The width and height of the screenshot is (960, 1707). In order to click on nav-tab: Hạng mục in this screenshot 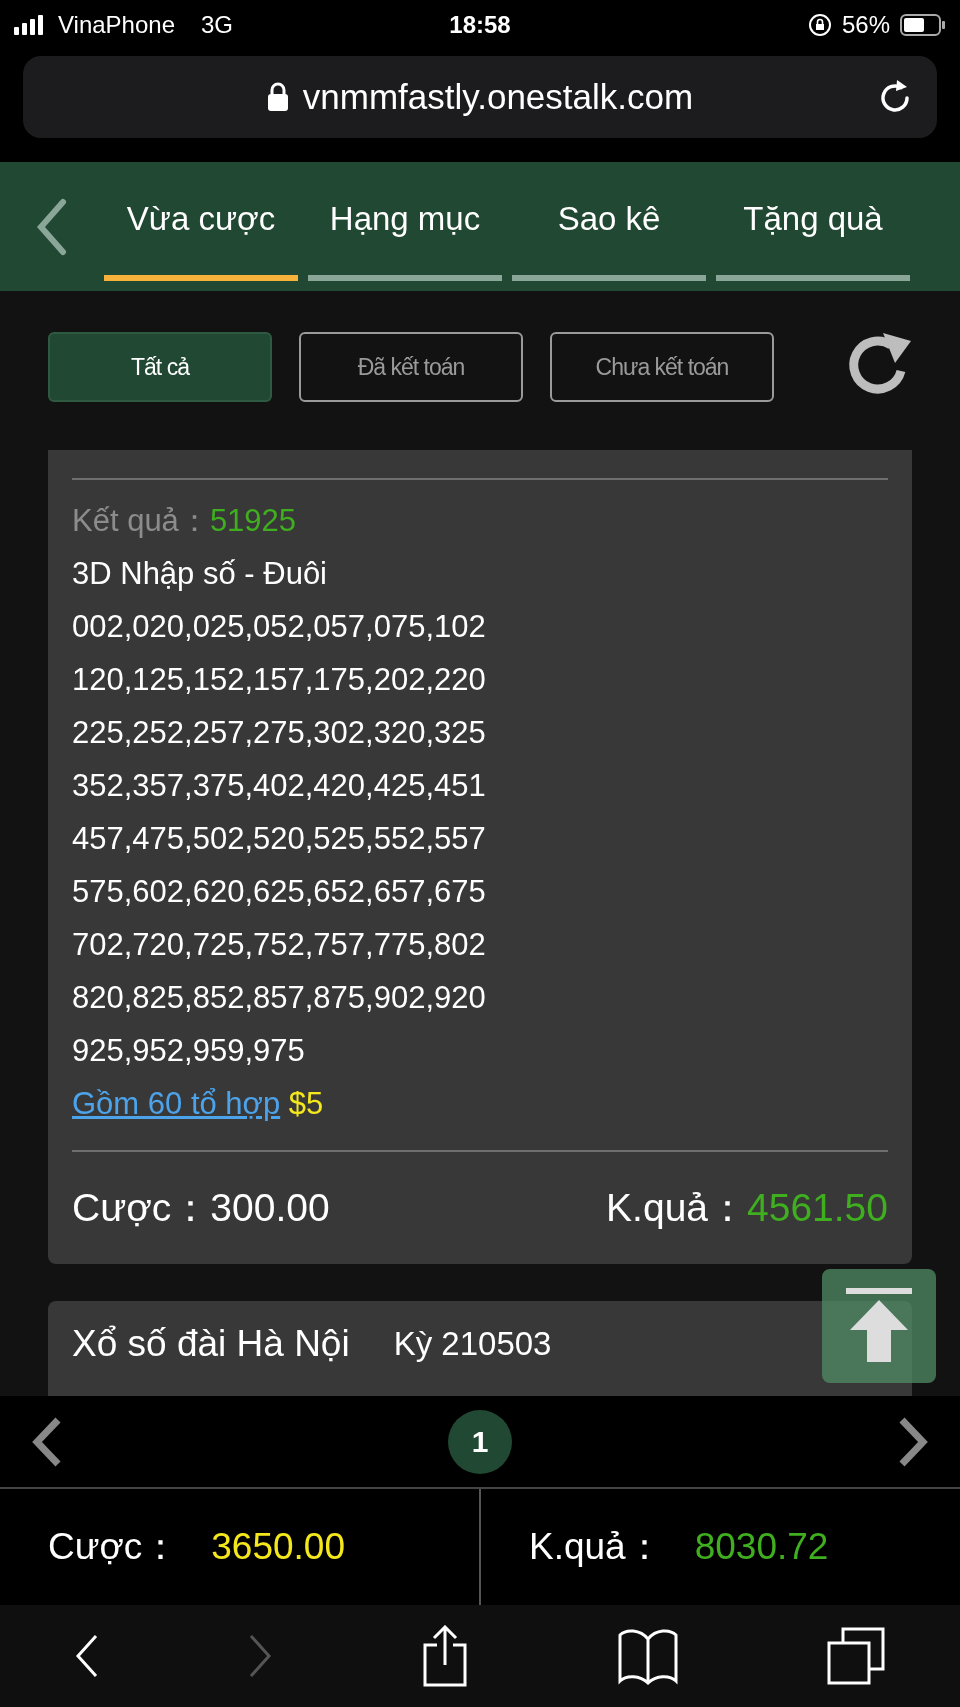, I will do `click(405, 221)`.